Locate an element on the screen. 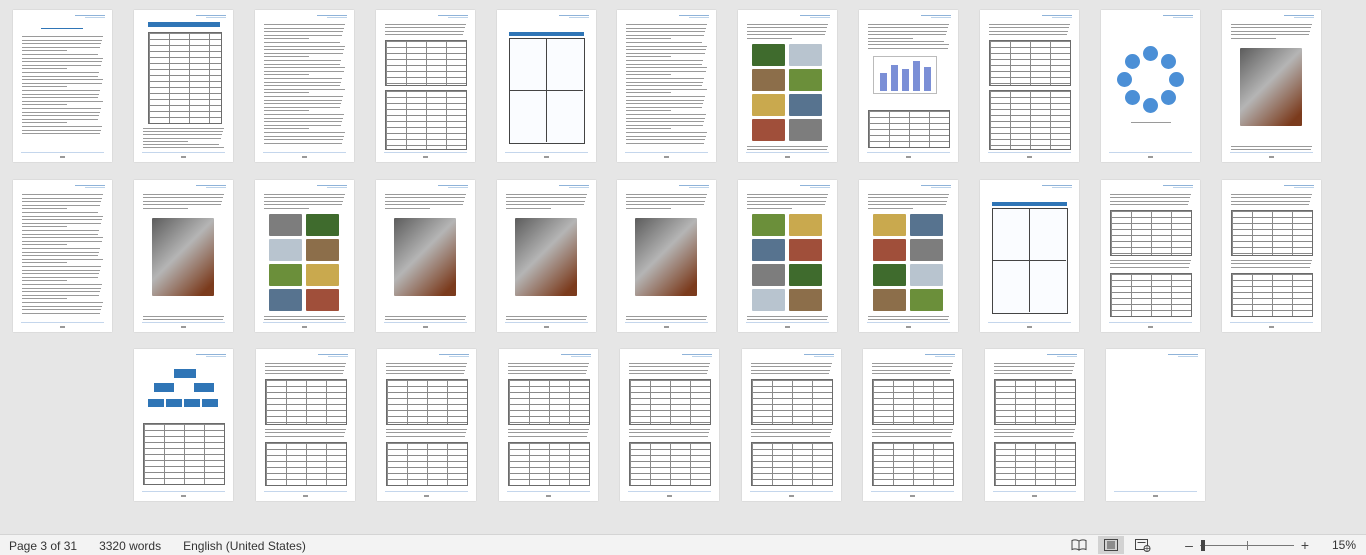 Image resolution: width=1366 pixels, height=555 pixels. zoom-in-button: + is located at coordinates (1305, 545).